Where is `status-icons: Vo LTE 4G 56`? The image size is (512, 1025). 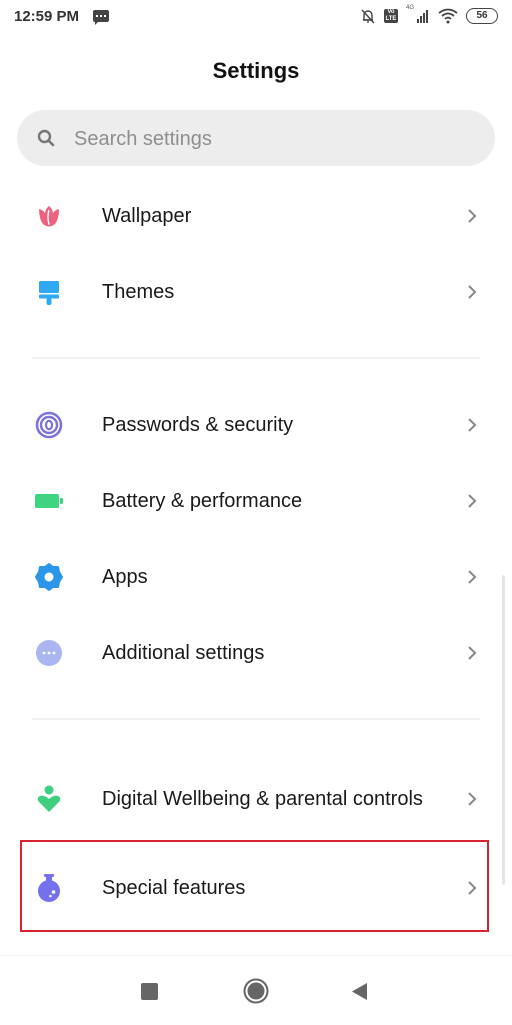
status-icons: Vo LTE 4G 56 is located at coordinates (429, 15).